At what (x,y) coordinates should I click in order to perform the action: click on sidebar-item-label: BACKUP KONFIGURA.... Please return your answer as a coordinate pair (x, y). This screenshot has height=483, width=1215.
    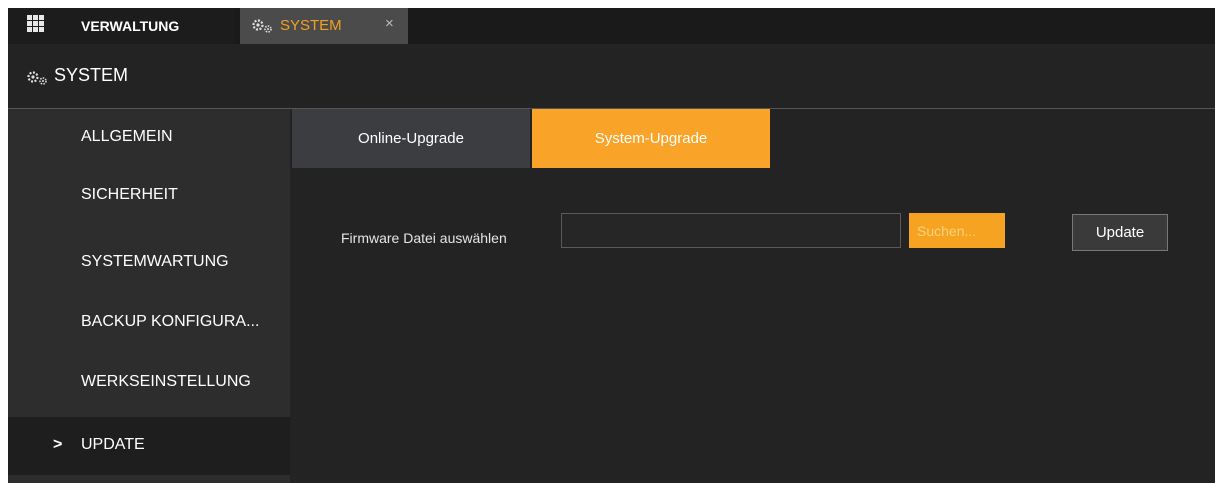
    Looking at the image, I should click on (170, 321).